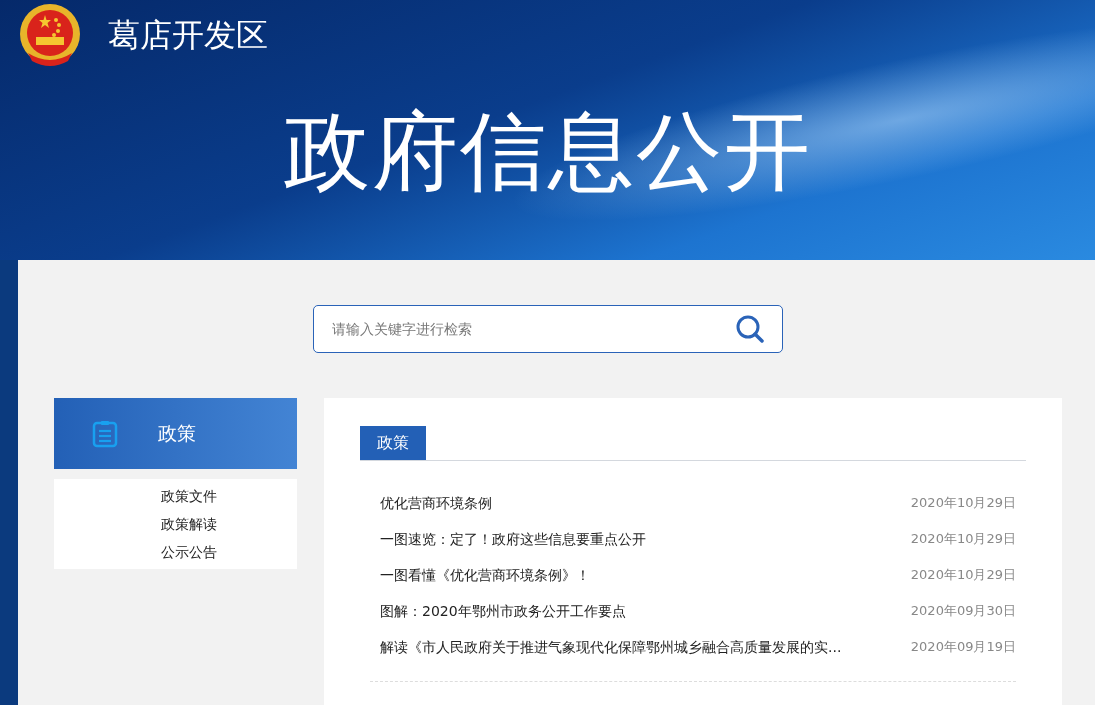 The image size is (1095, 705). Describe the element at coordinates (485, 575) in the screenshot. I see `article-link: 一图看懂《优化营商环境条例》！` at that location.